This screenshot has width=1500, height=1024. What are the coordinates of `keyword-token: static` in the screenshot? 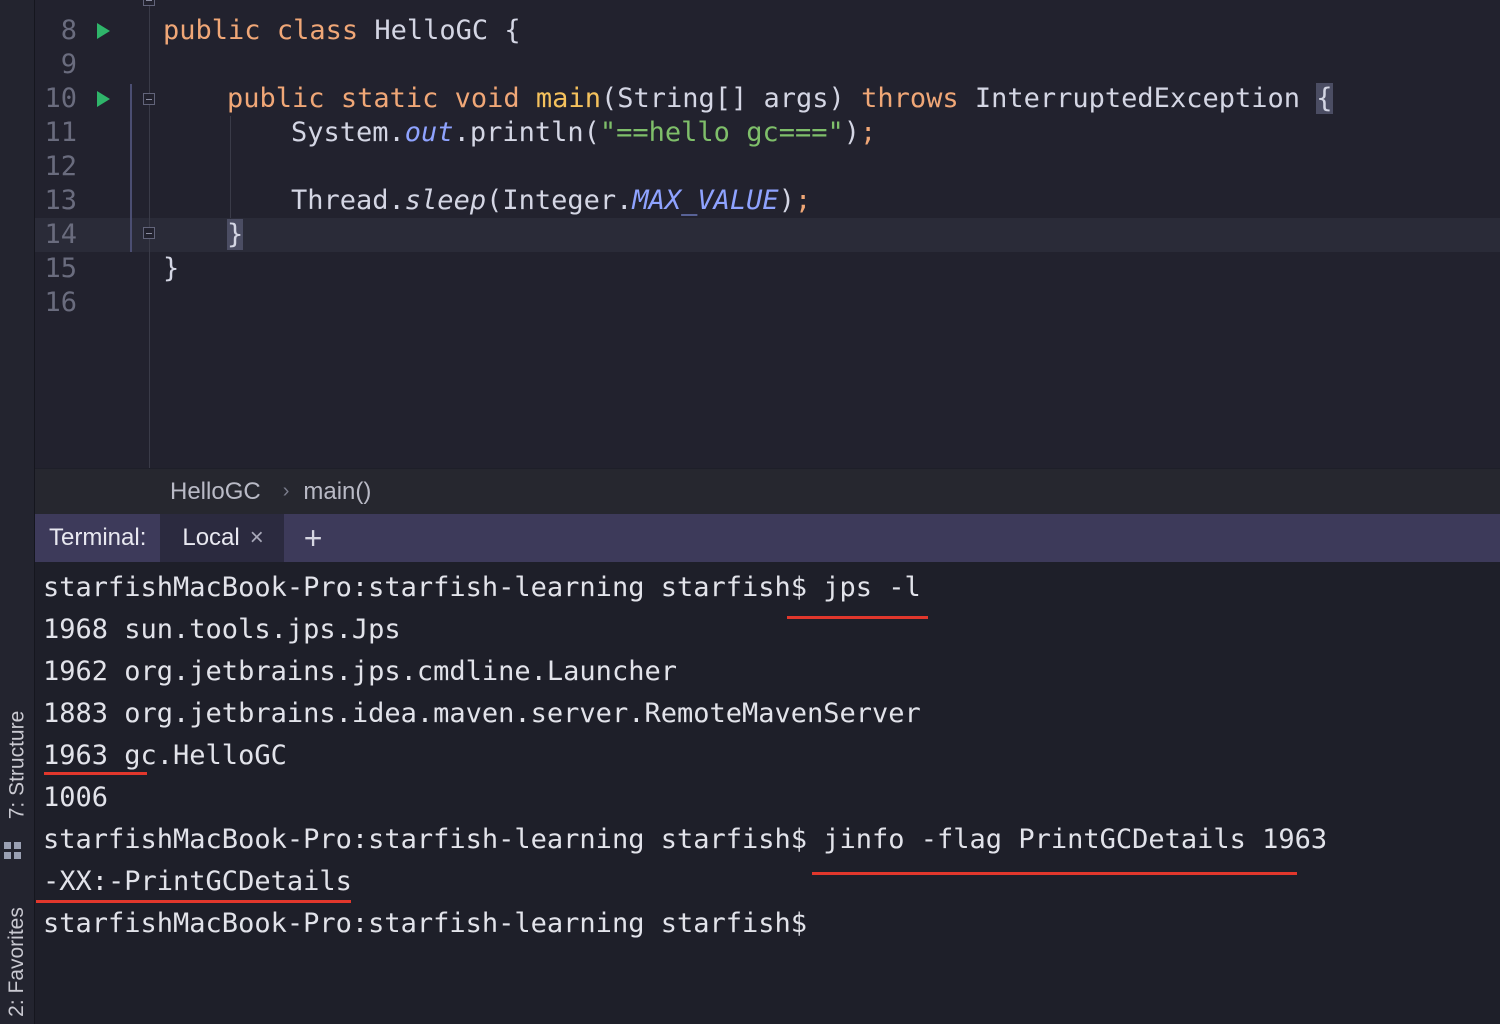 It's located at (389, 98).